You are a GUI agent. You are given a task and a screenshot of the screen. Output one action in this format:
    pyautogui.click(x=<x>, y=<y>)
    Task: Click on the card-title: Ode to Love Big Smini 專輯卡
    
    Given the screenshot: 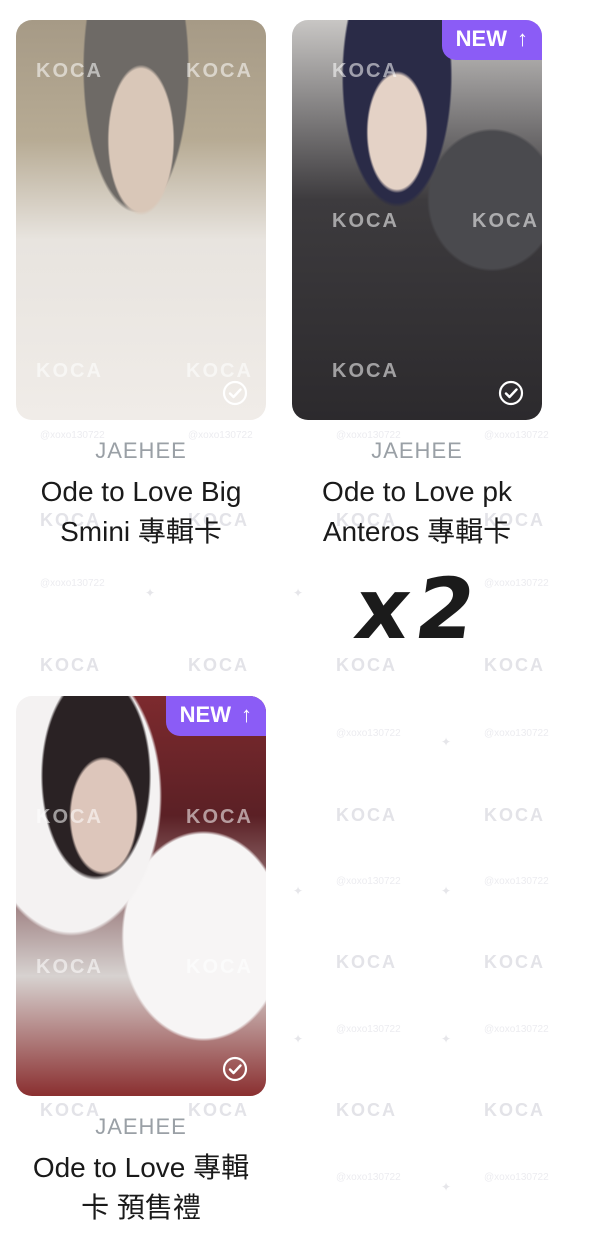 What is the action you would take?
    pyautogui.click(x=141, y=511)
    